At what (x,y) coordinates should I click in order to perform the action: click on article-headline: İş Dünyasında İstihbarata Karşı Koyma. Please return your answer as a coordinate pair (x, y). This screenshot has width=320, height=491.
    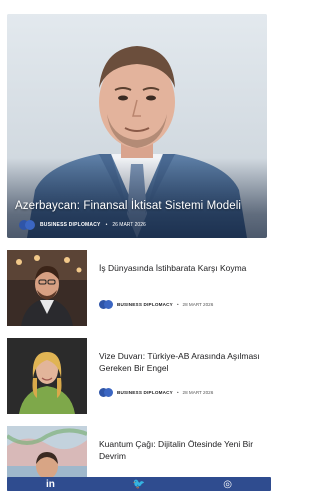
    Looking at the image, I should click on (184, 268).